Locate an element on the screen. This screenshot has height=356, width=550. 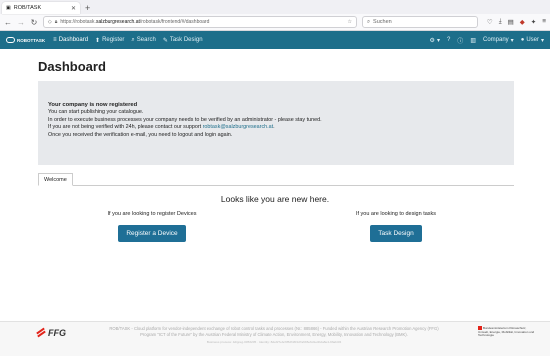
extension-icon: ◆ is located at coordinates (522, 22).